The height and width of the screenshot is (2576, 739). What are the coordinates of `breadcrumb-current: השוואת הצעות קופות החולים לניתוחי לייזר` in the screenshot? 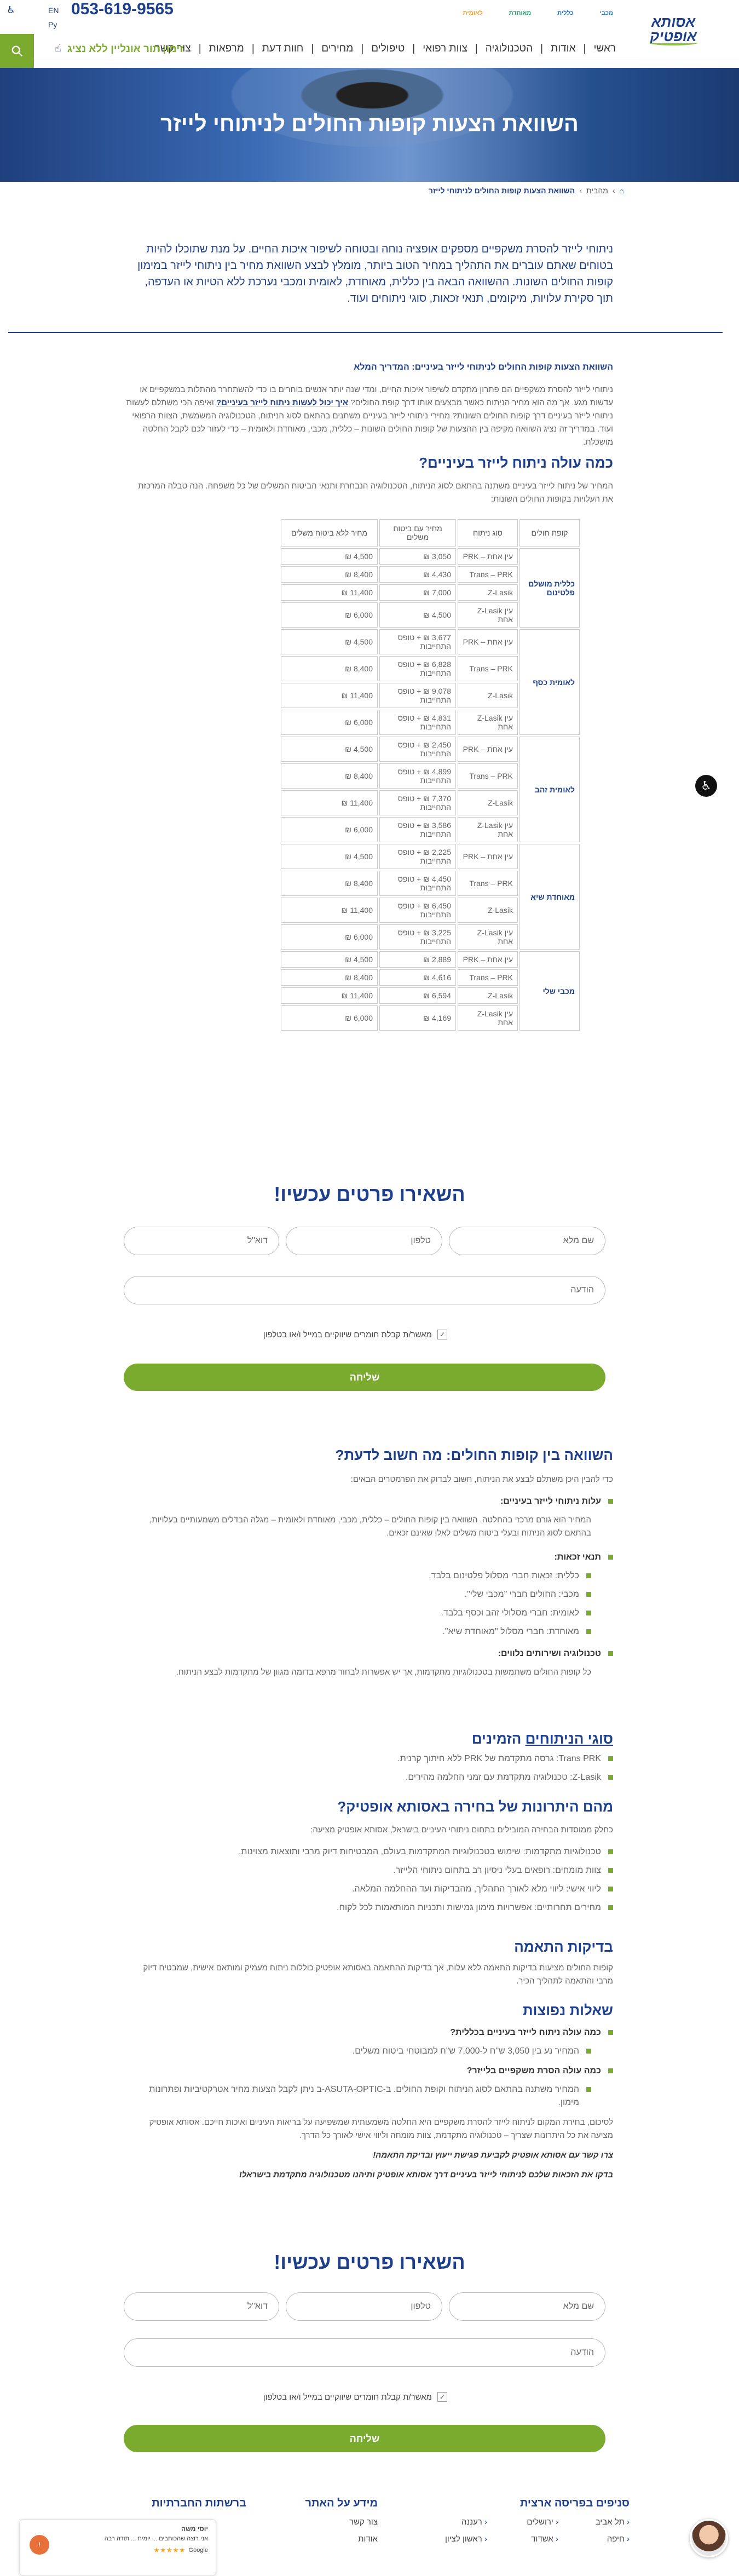 It's located at (501, 191).